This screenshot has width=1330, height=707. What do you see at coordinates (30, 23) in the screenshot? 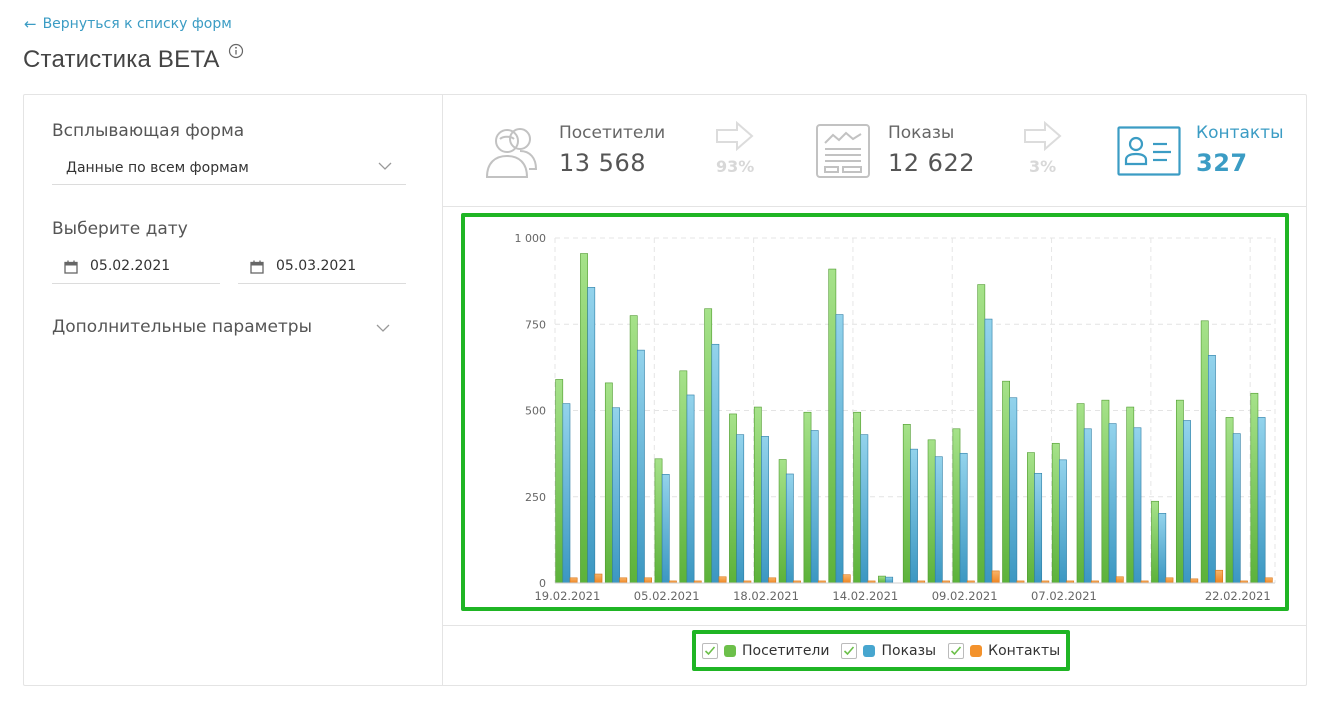
I see `arrow-left-icon: ←` at bounding box center [30, 23].